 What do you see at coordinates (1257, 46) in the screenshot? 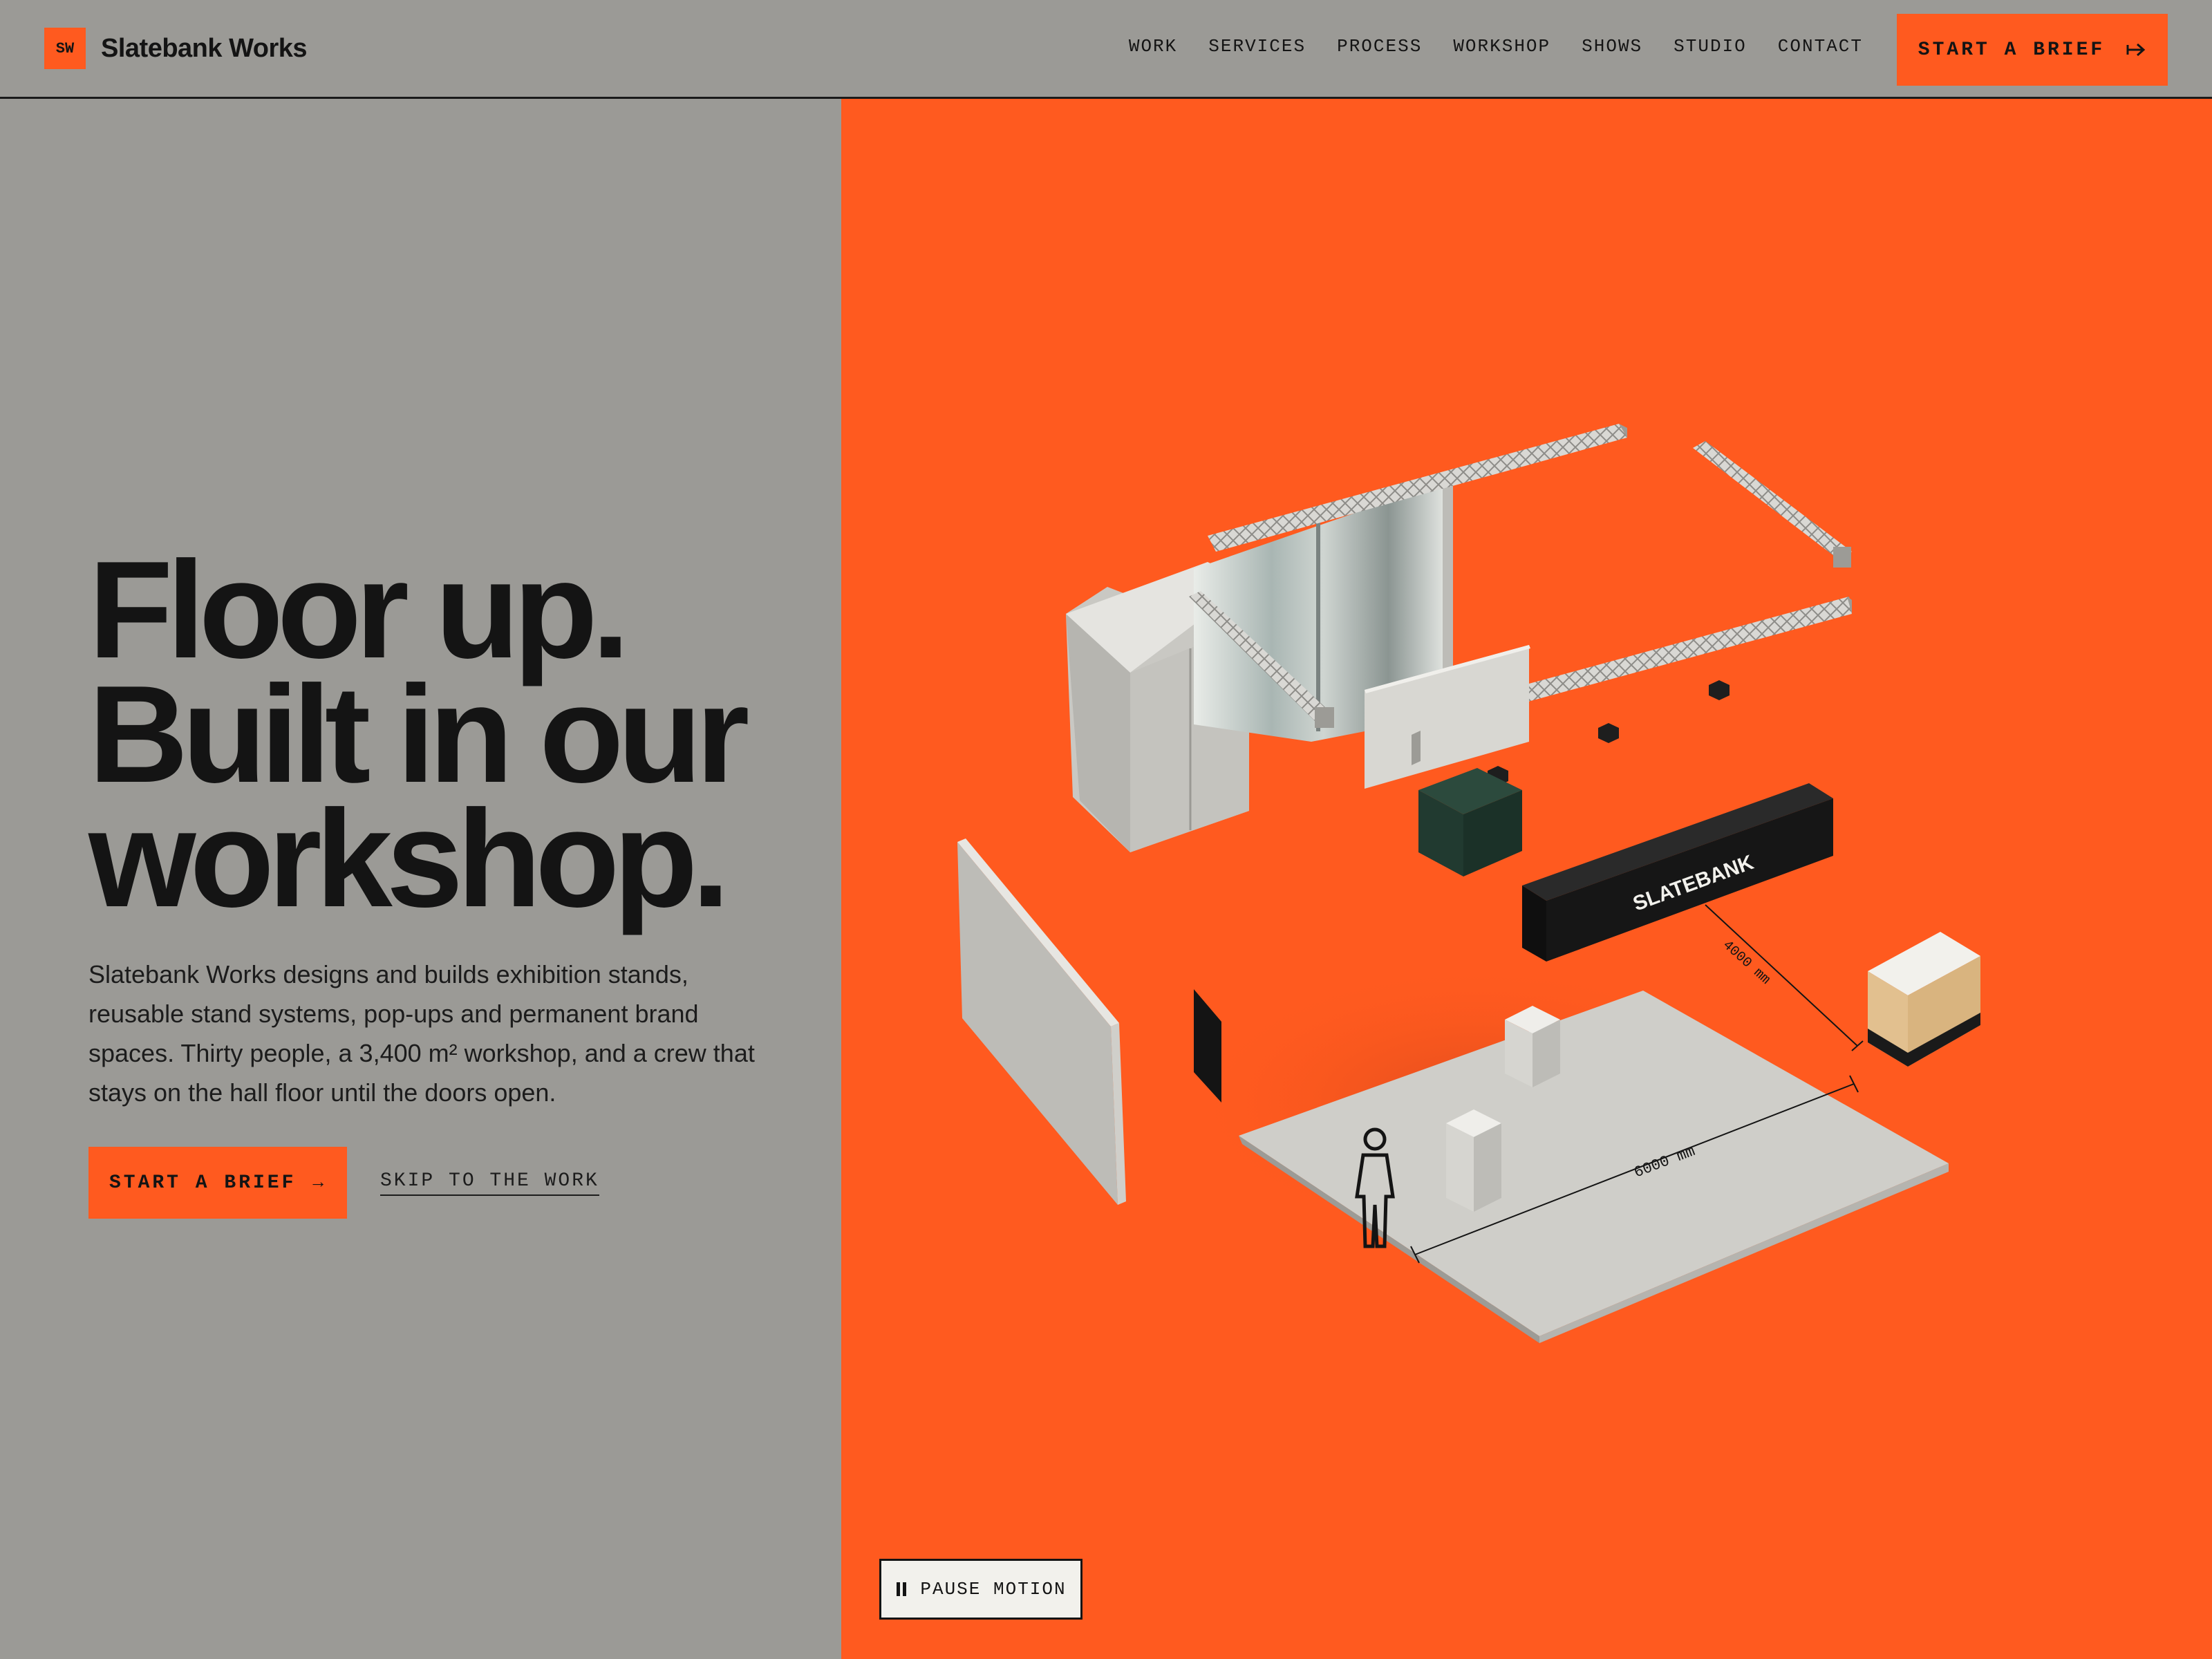
I see `nav-item-services: SERVICES` at bounding box center [1257, 46].